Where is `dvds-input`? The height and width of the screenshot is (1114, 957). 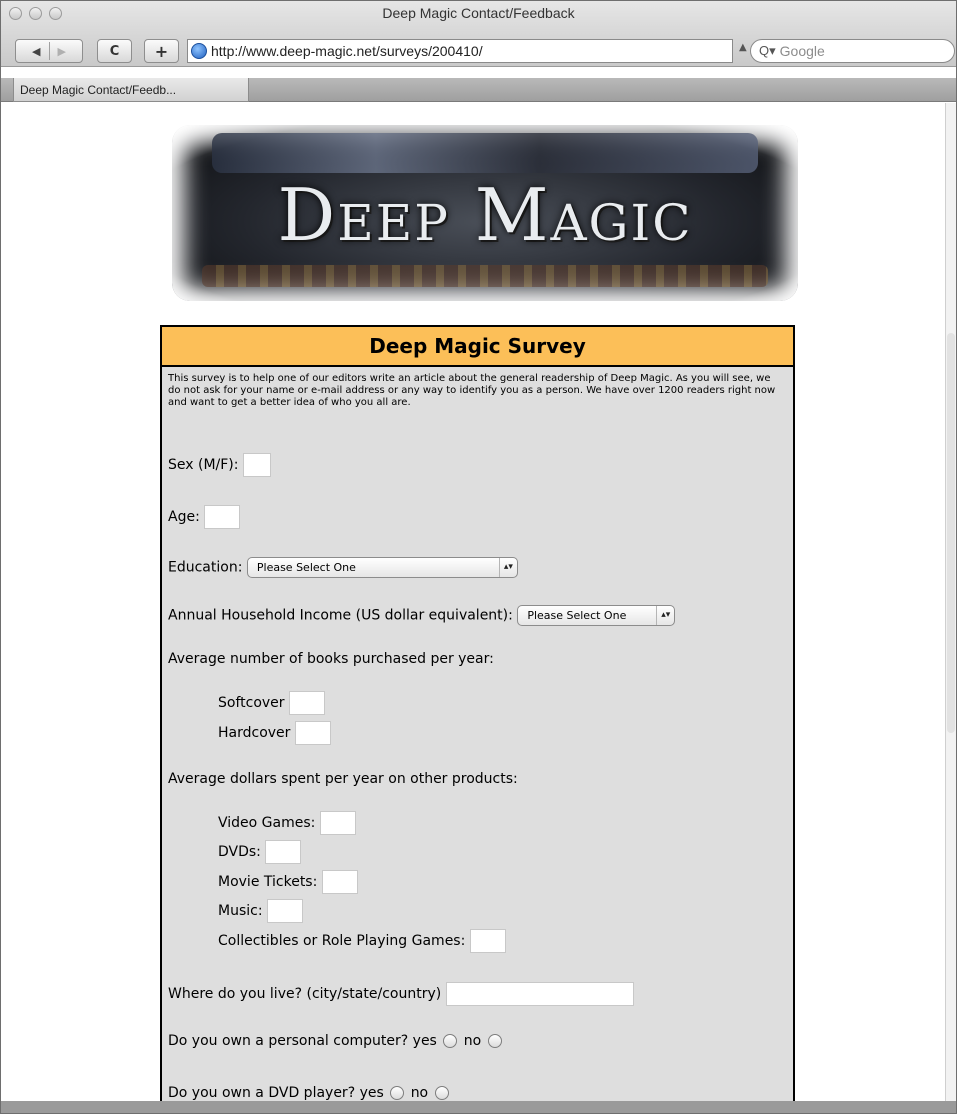 dvds-input is located at coordinates (283, 852).